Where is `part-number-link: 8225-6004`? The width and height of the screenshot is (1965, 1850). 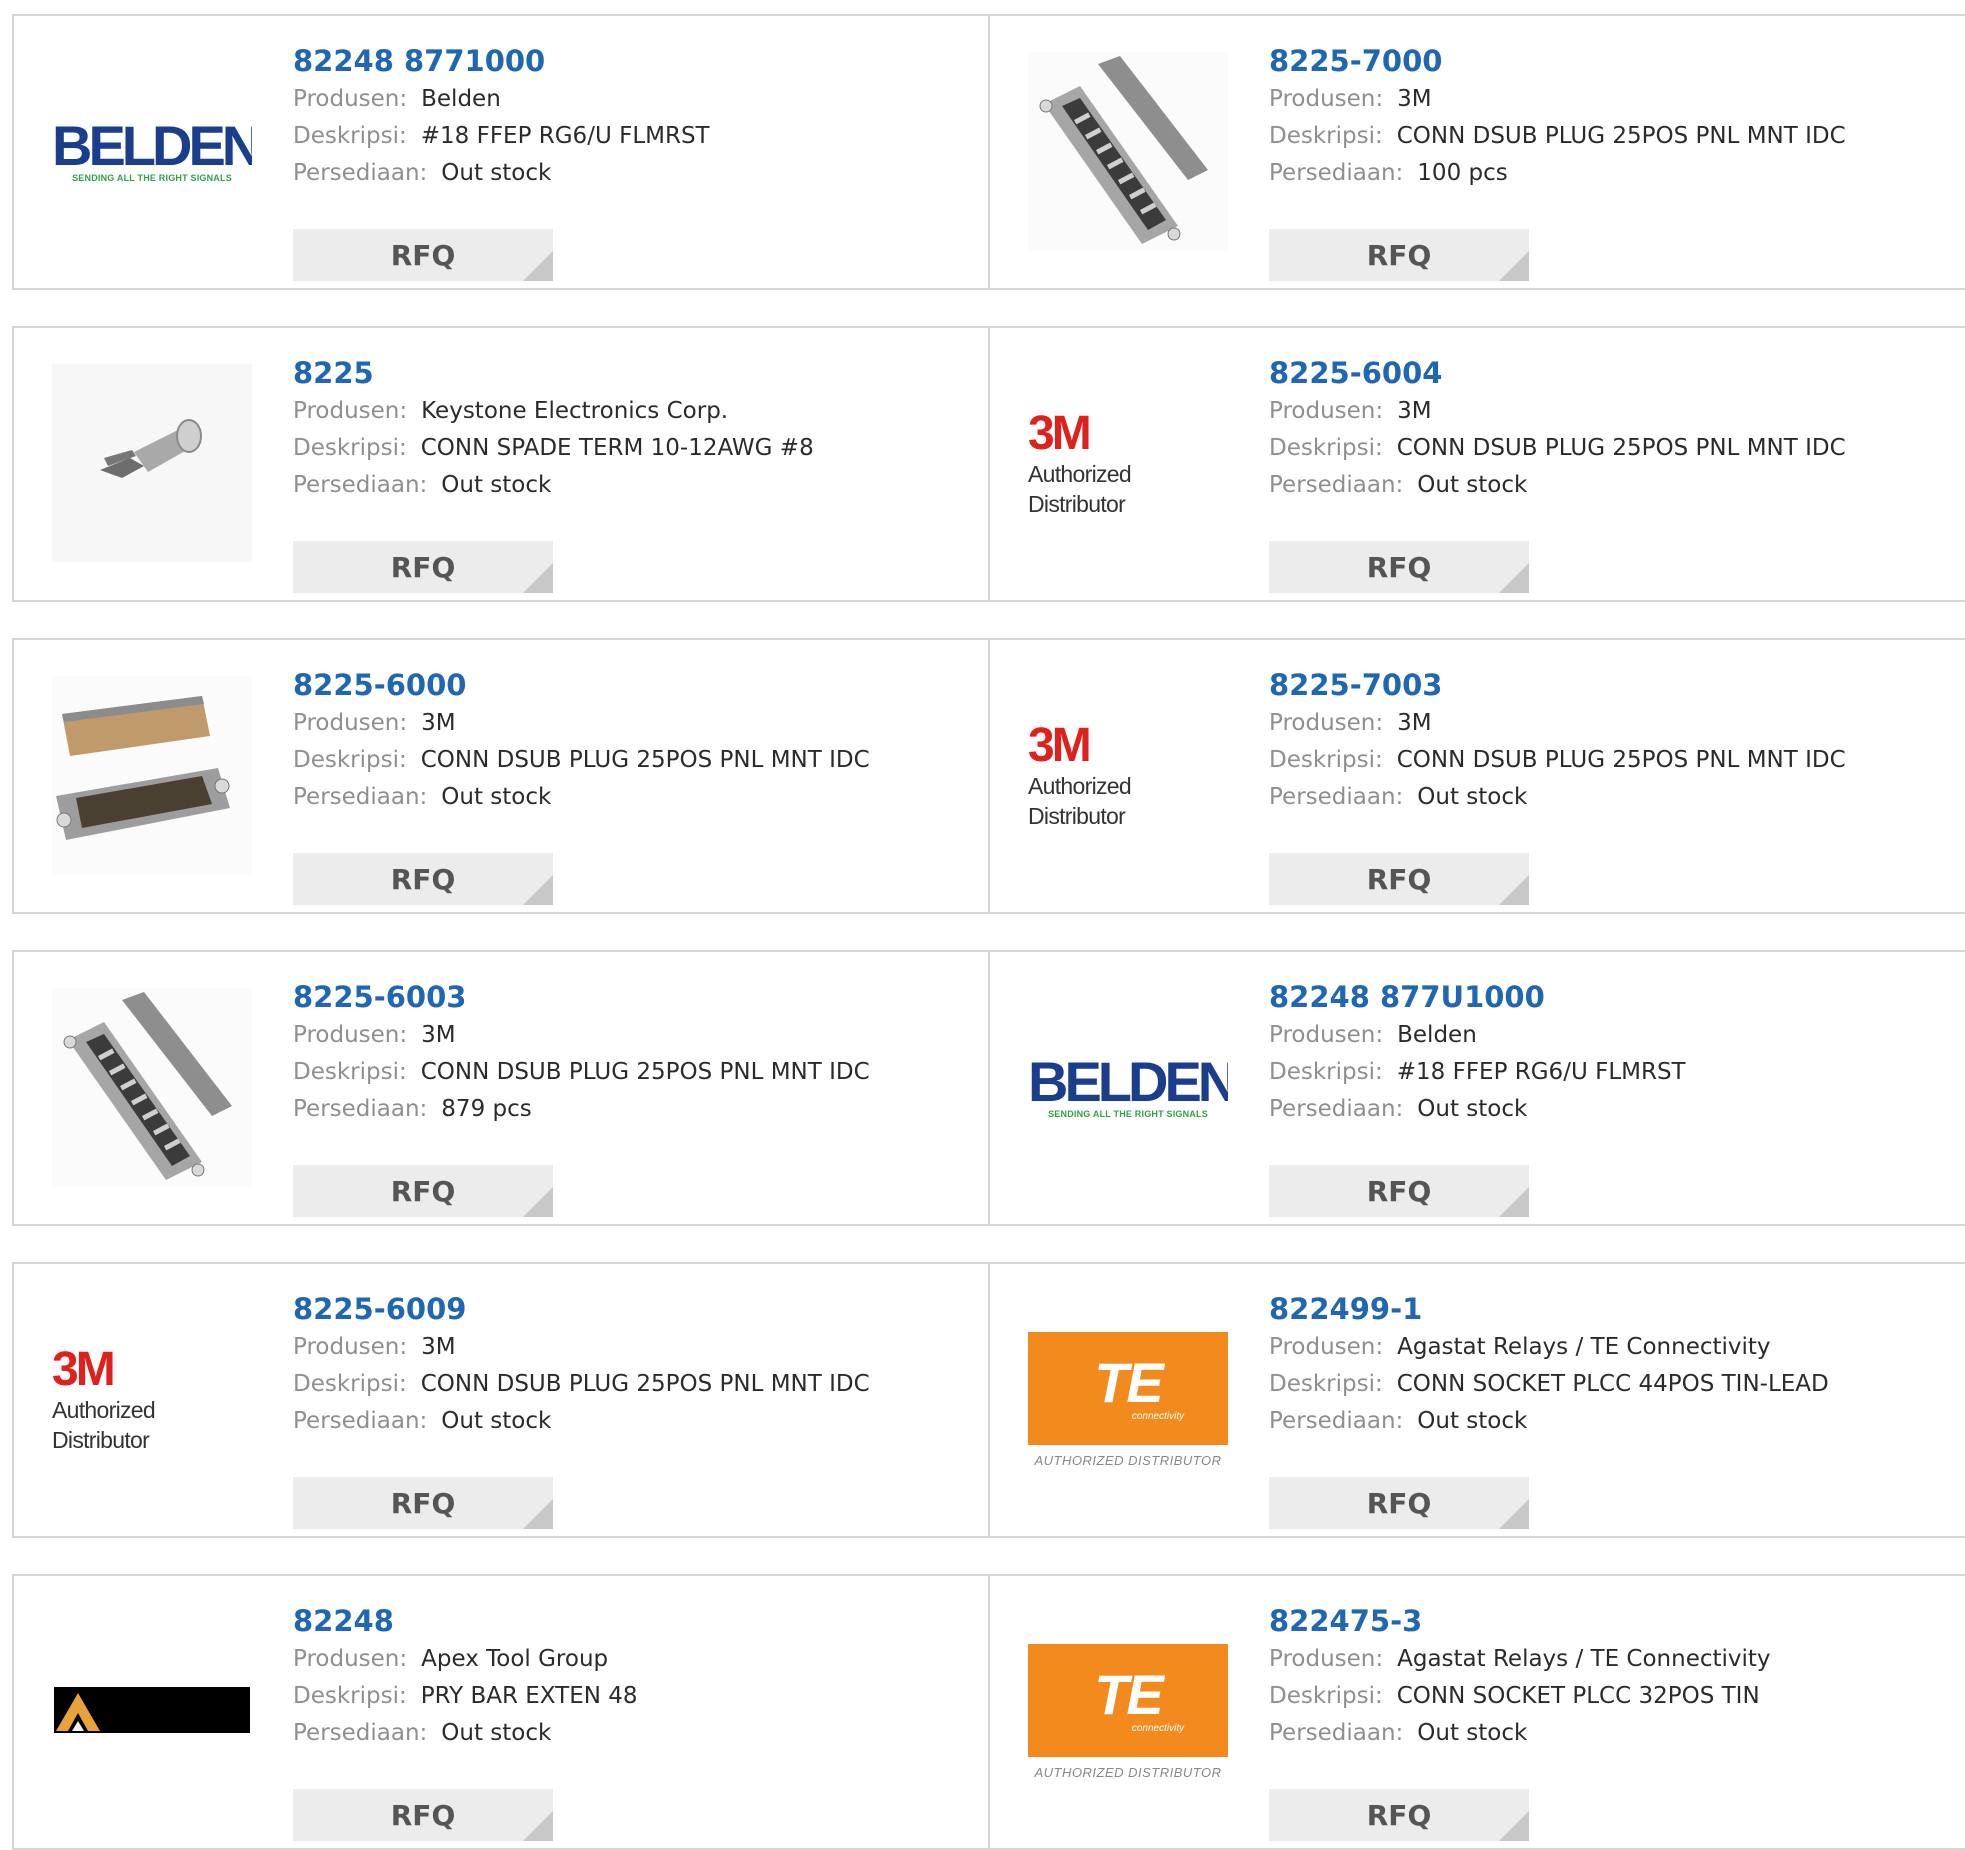 part-number-link: 8225-6004 is located at coordinates (1612, 373).